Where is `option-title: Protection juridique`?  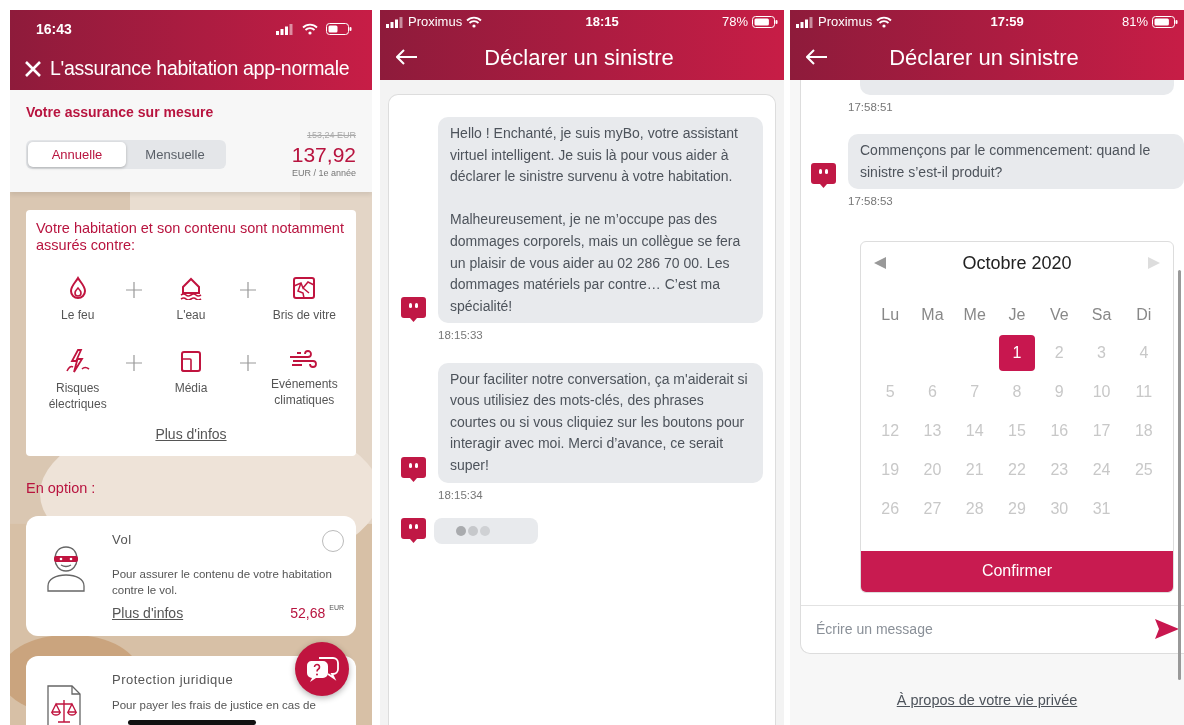
option-title: Protection juridique is located at coordinates (173, 679).